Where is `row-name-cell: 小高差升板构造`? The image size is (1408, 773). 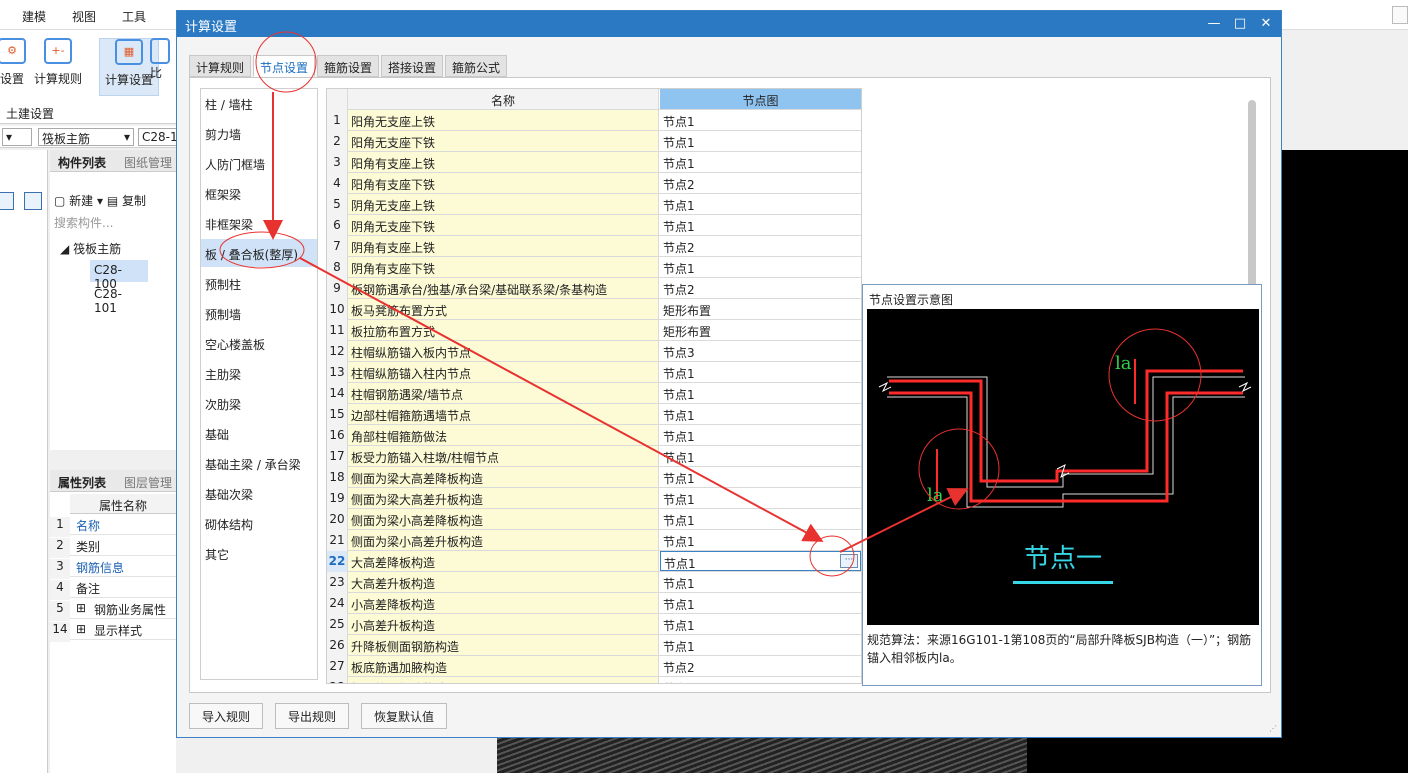 row-name-cell: 小高差升板构造 is located at coordinates (503, 624).